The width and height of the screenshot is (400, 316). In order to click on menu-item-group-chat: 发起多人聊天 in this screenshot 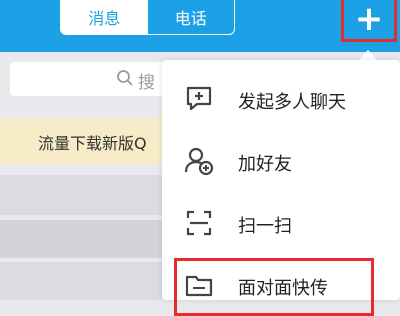, I will do `click(281, 98)`.